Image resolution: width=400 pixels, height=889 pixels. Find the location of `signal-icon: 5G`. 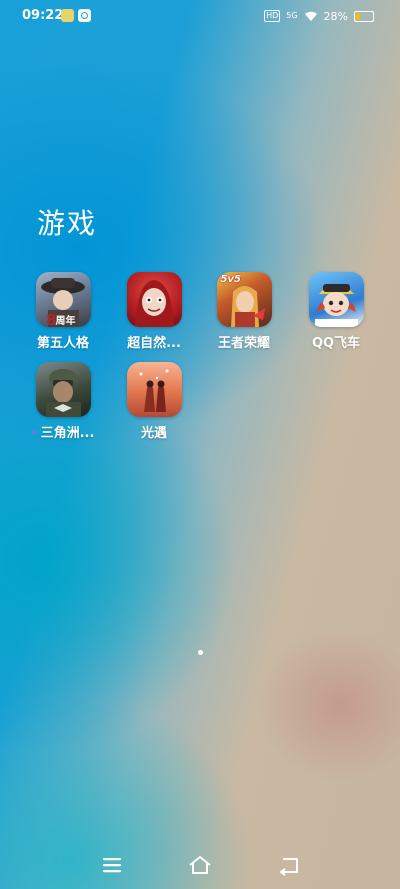

signal-icon: 5G is located at coordinates (292, 15).